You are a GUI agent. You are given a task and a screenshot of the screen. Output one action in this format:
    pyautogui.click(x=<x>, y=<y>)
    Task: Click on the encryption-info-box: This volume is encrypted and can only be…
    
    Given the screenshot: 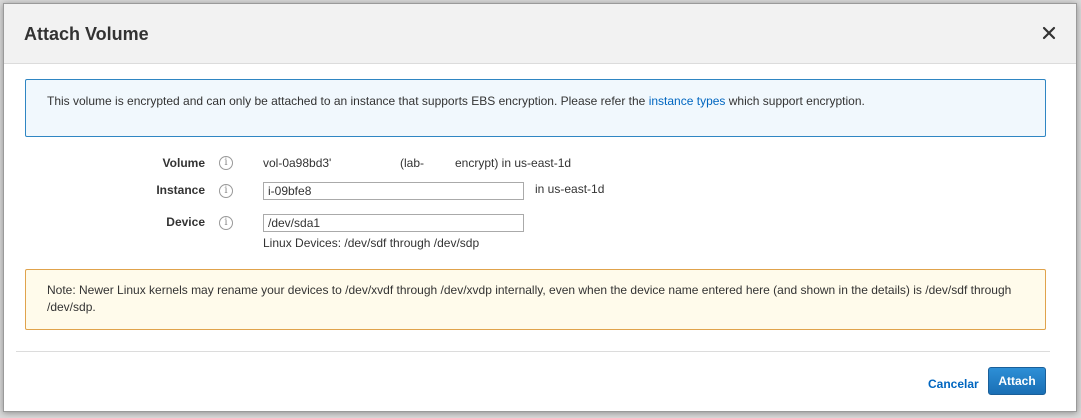 What is the action you would take?
    pyautogui.click(x=535, y=108)
    